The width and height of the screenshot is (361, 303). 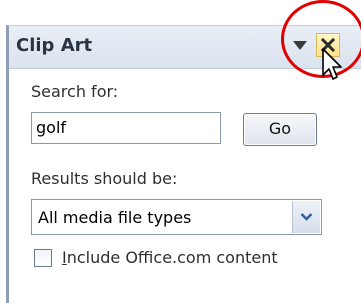 I want to click on media-type-select: All media file types, so click(x=176, y=217).